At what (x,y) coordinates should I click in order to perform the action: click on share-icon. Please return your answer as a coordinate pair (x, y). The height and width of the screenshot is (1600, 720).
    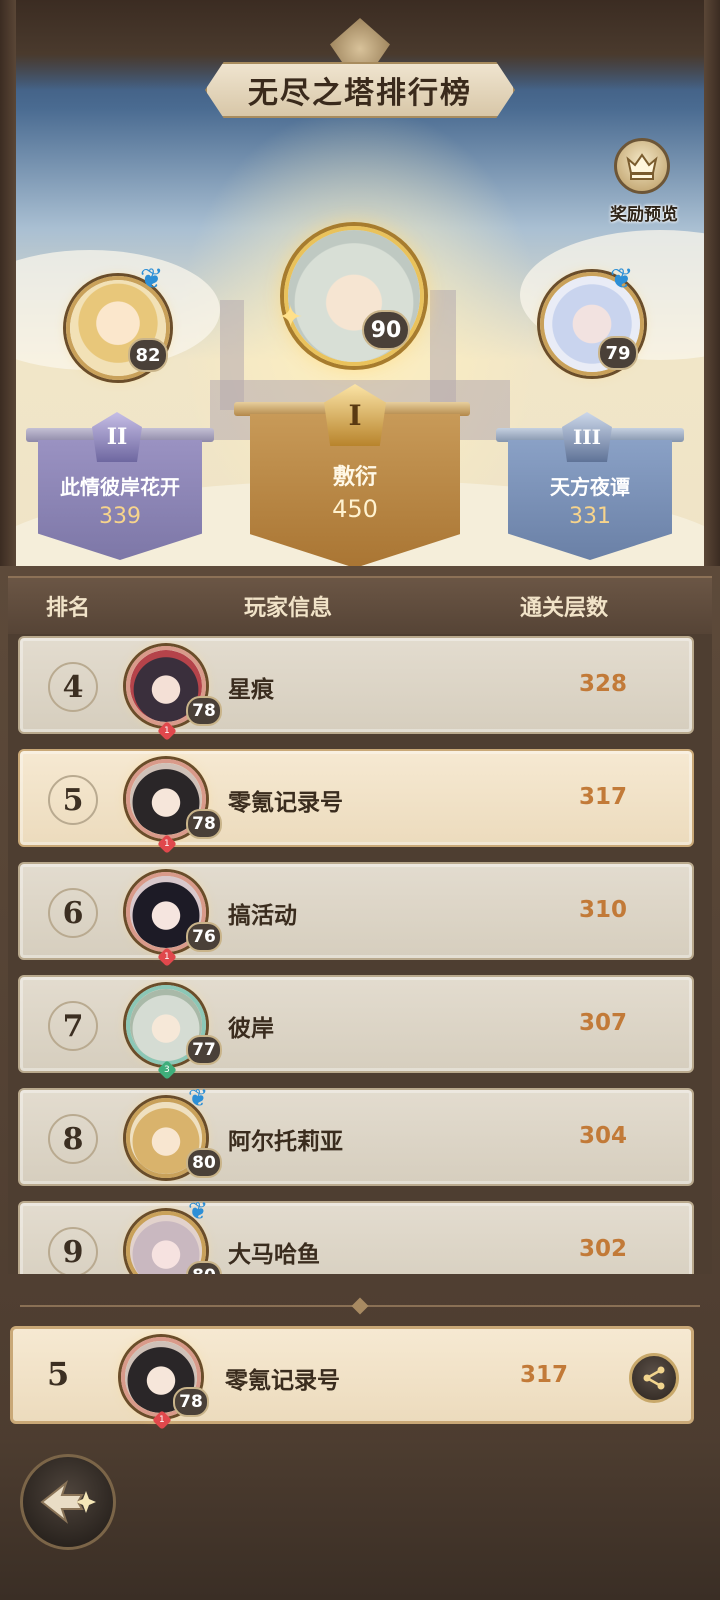
    Looking at the image, I should click on (654, 1378).